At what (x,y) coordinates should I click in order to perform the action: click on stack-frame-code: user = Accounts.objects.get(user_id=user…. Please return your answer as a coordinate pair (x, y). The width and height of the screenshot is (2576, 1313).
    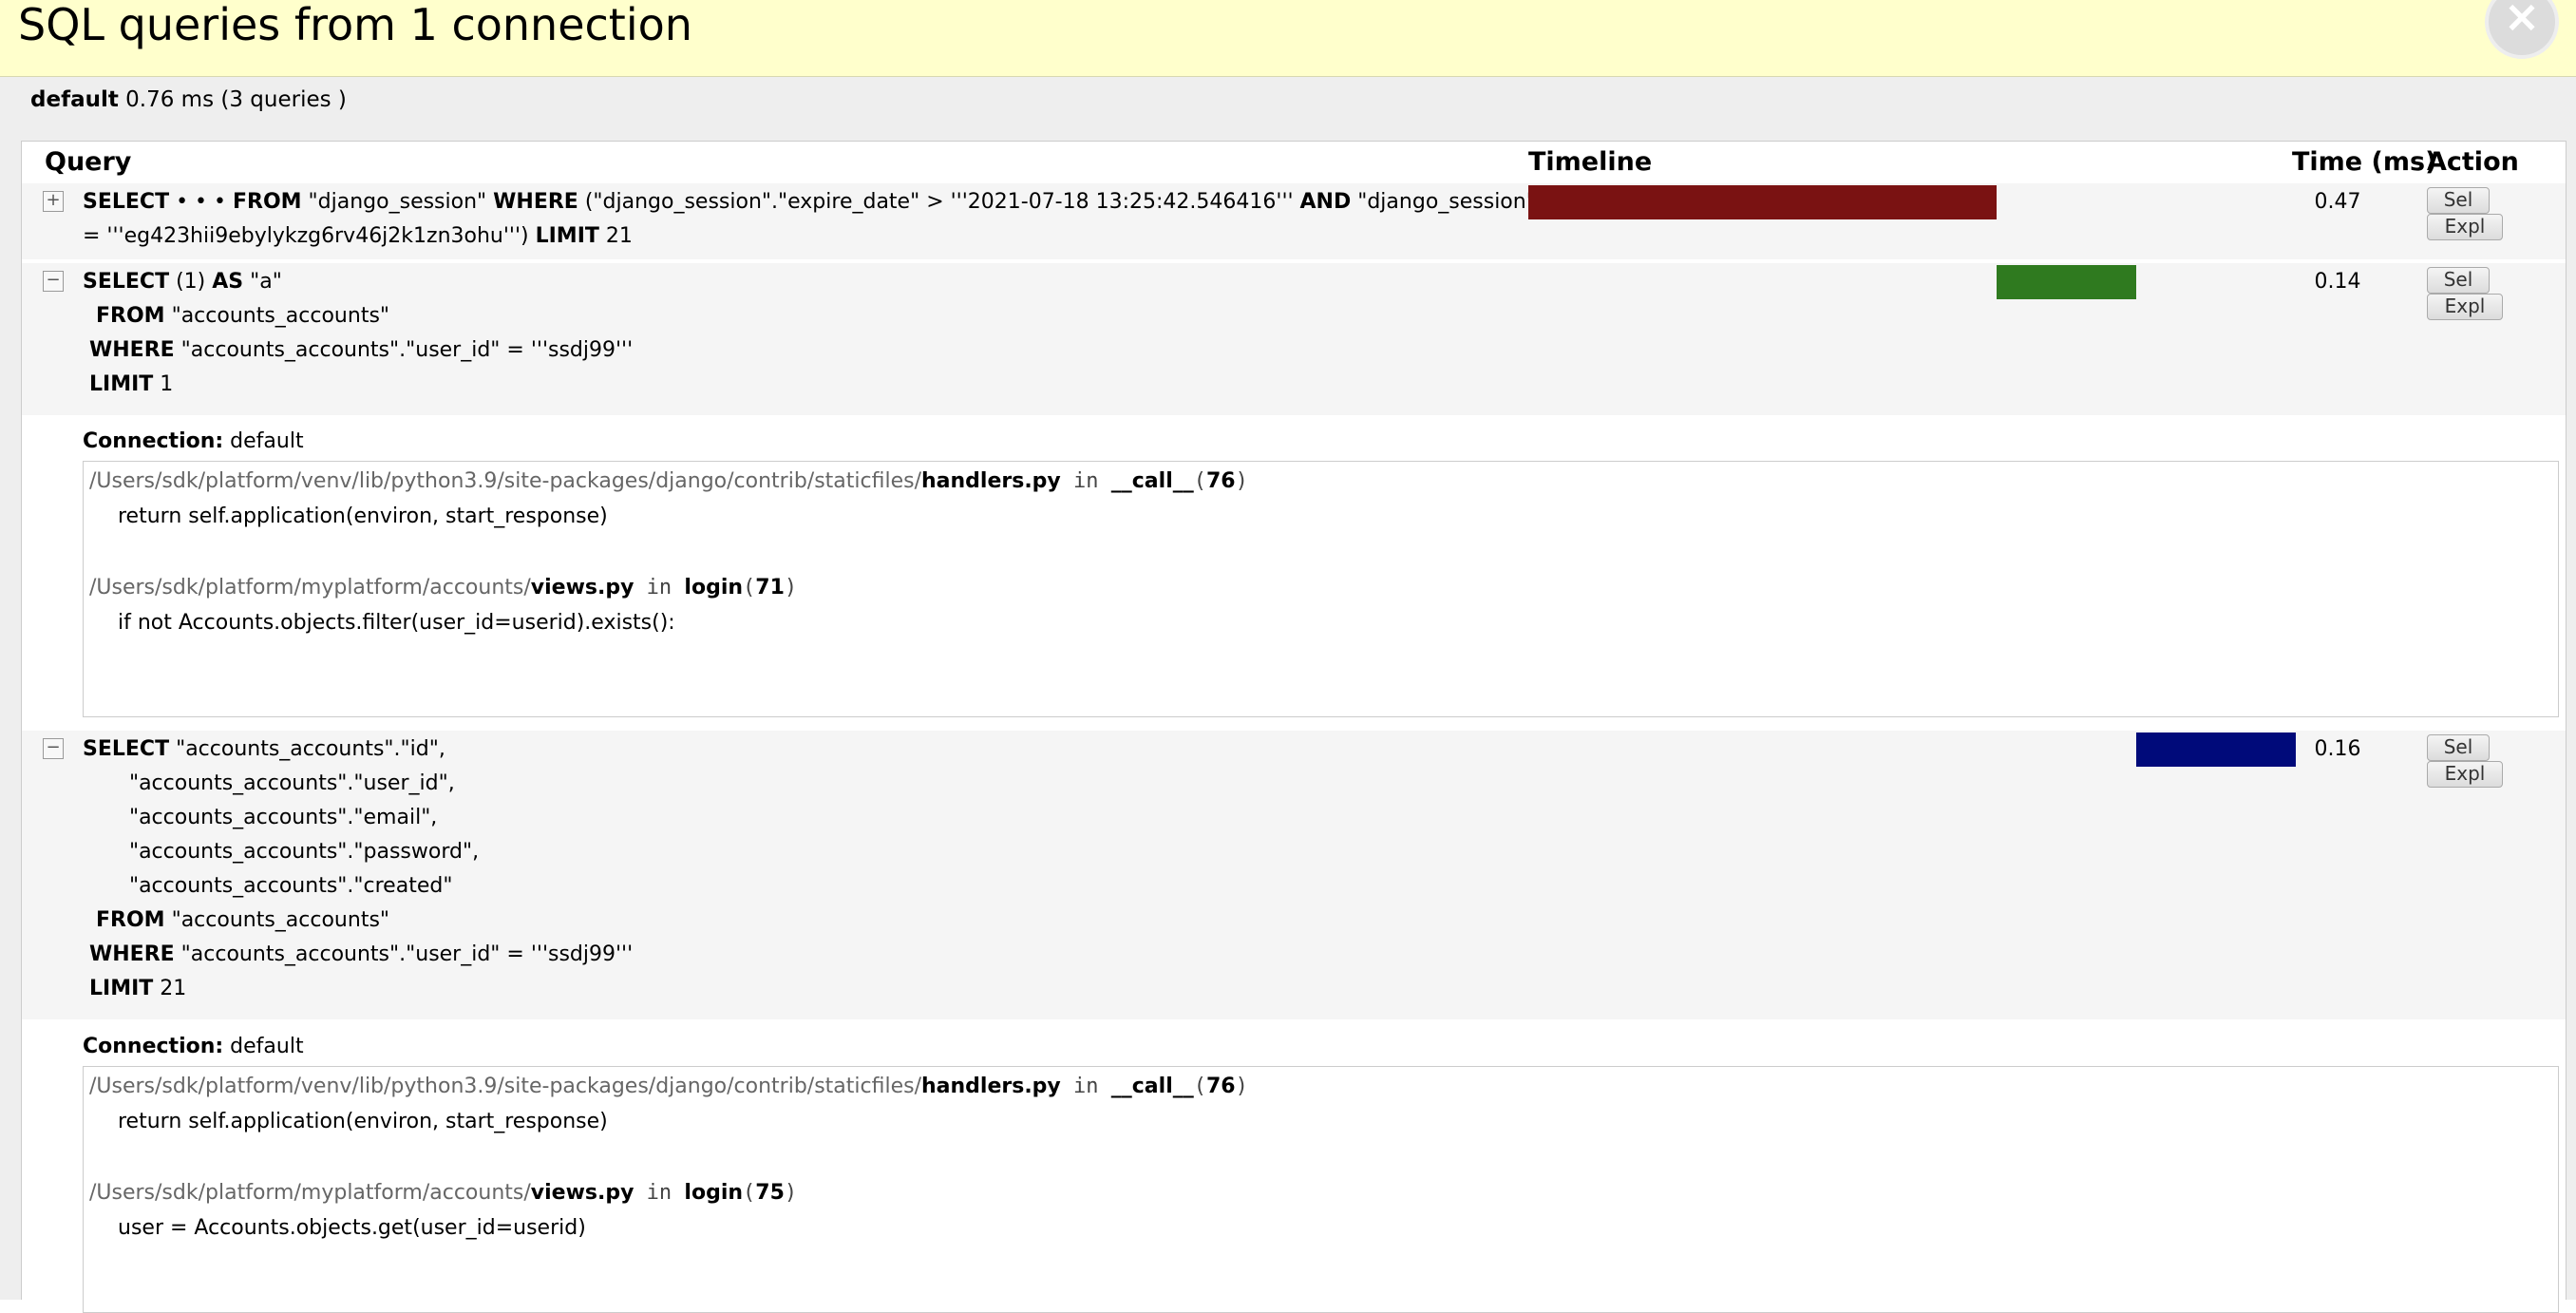
    Looking at the image, I should click on (352, 1228).